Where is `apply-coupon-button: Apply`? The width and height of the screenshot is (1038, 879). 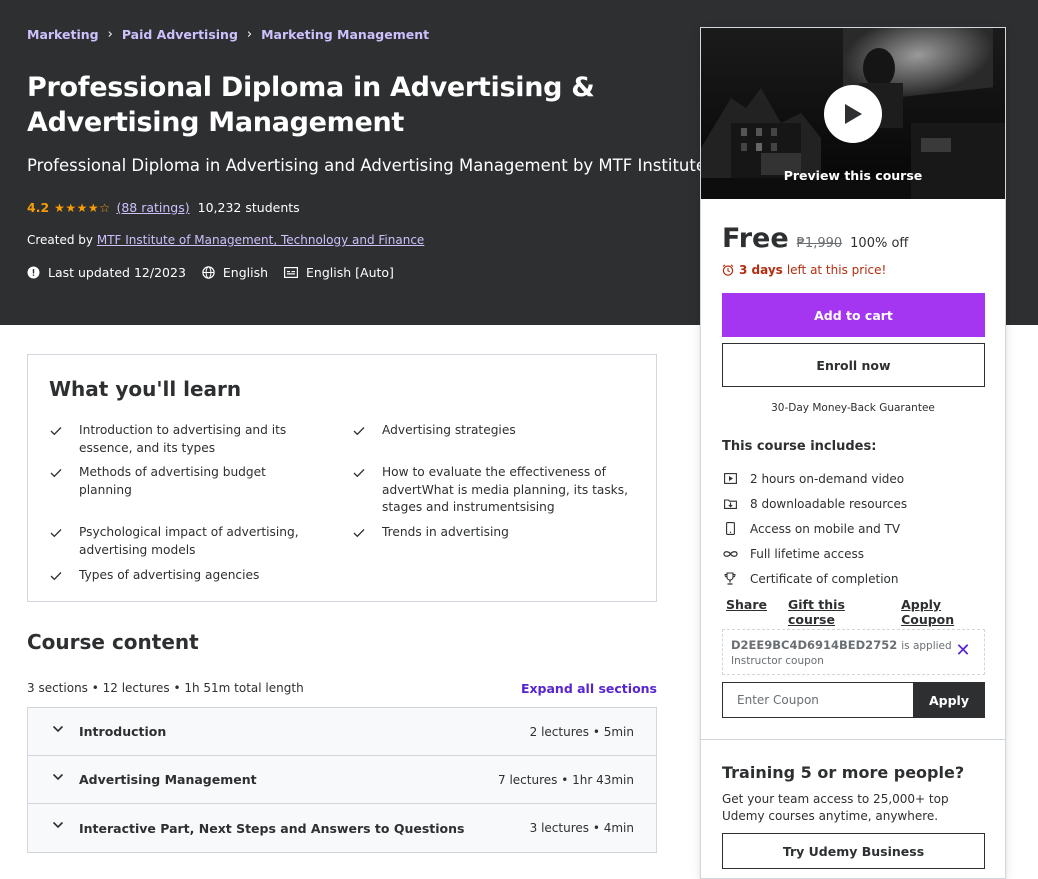
apply-coupon-button: Apply is located at coordinates (949, 700).